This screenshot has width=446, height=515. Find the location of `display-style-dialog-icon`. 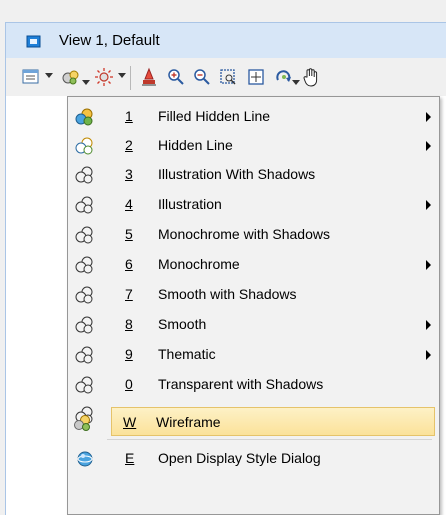

display-style-dialog-icon is located at coordinates (85, 459).